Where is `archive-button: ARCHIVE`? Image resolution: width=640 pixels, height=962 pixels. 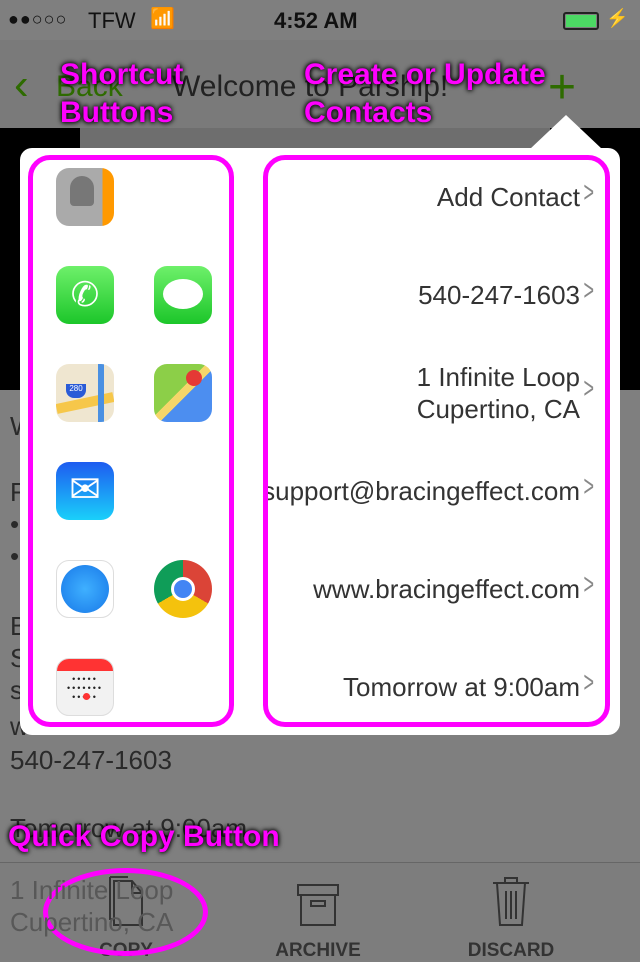
archive-button: ARCHIVE is located at coordinates (318, 917).